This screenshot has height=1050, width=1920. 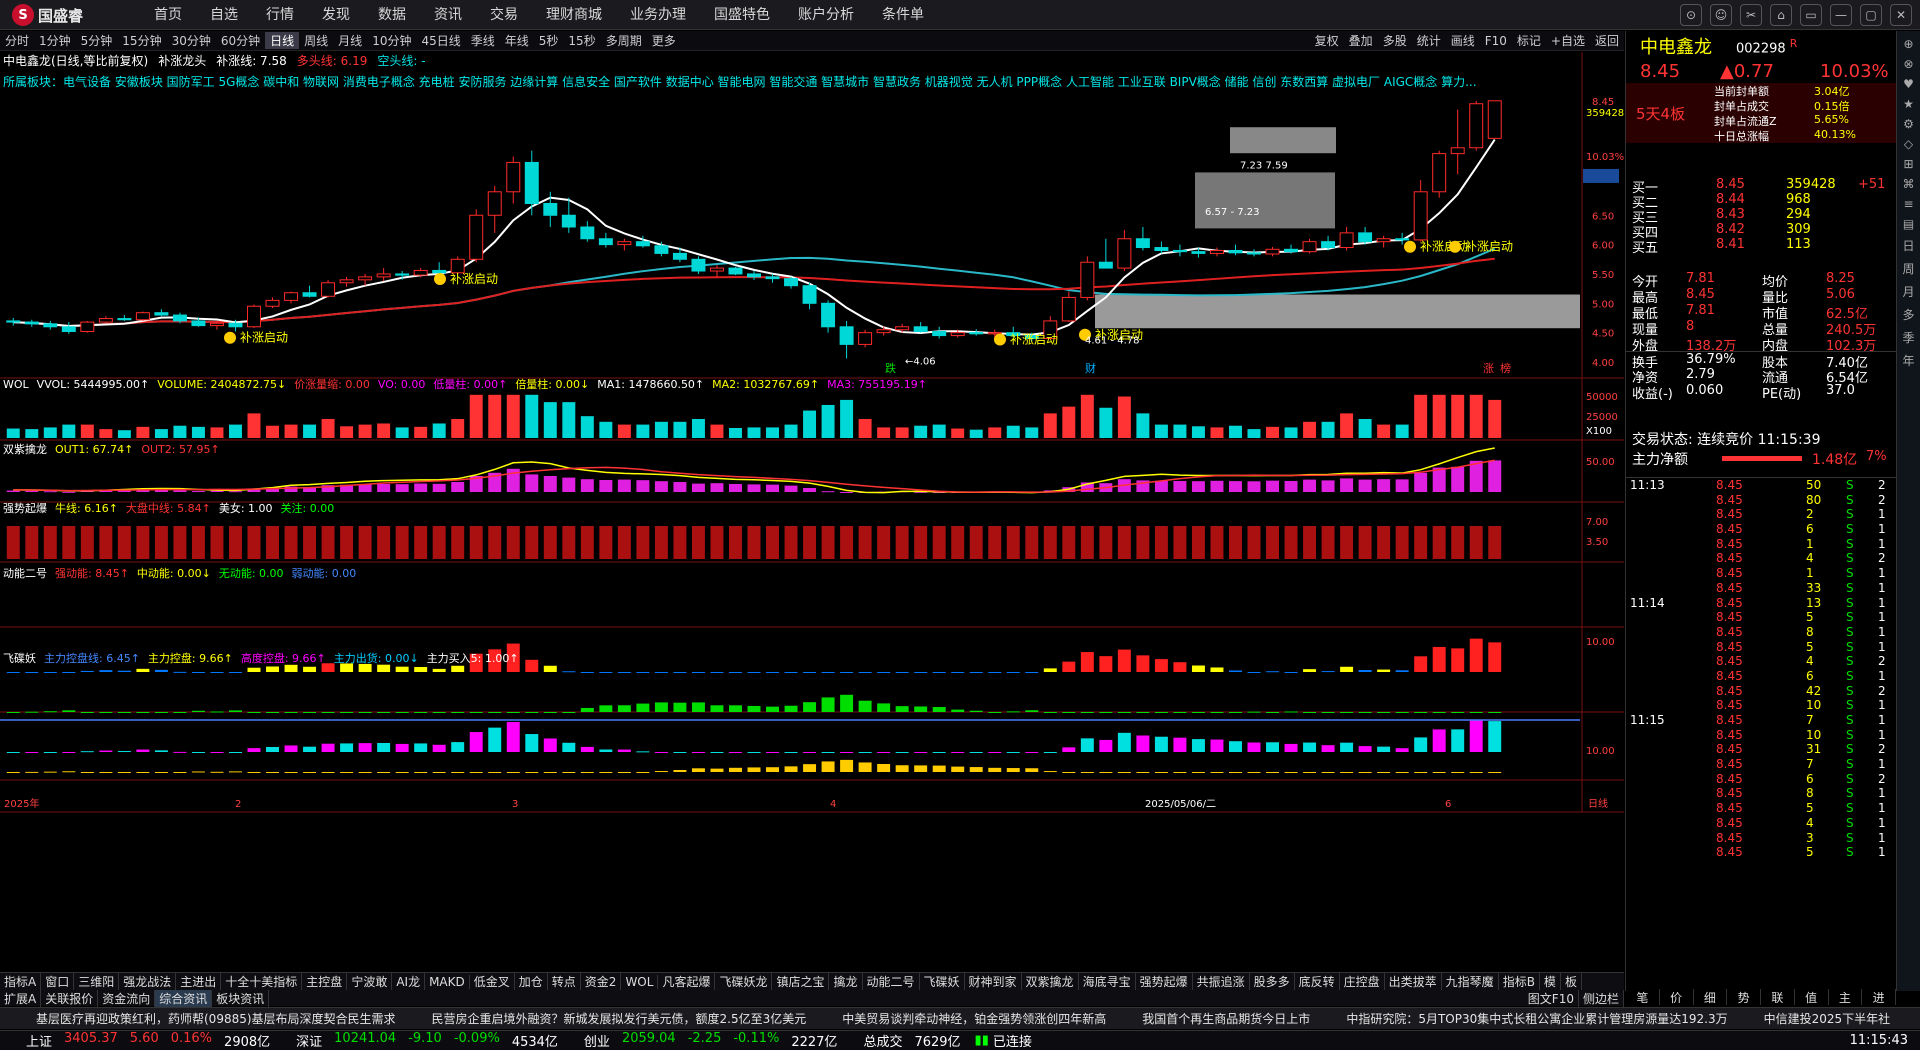 What do you see at coordinates (1463, 41) in the screenshot?
I see `chart-tool-button: 画线` at bounding box center [1463, 41].